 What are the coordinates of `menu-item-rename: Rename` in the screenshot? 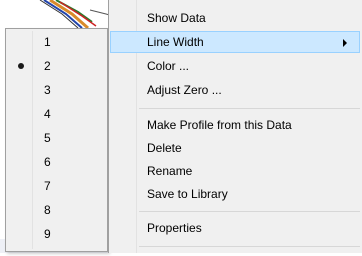 It's located at (235, 171).